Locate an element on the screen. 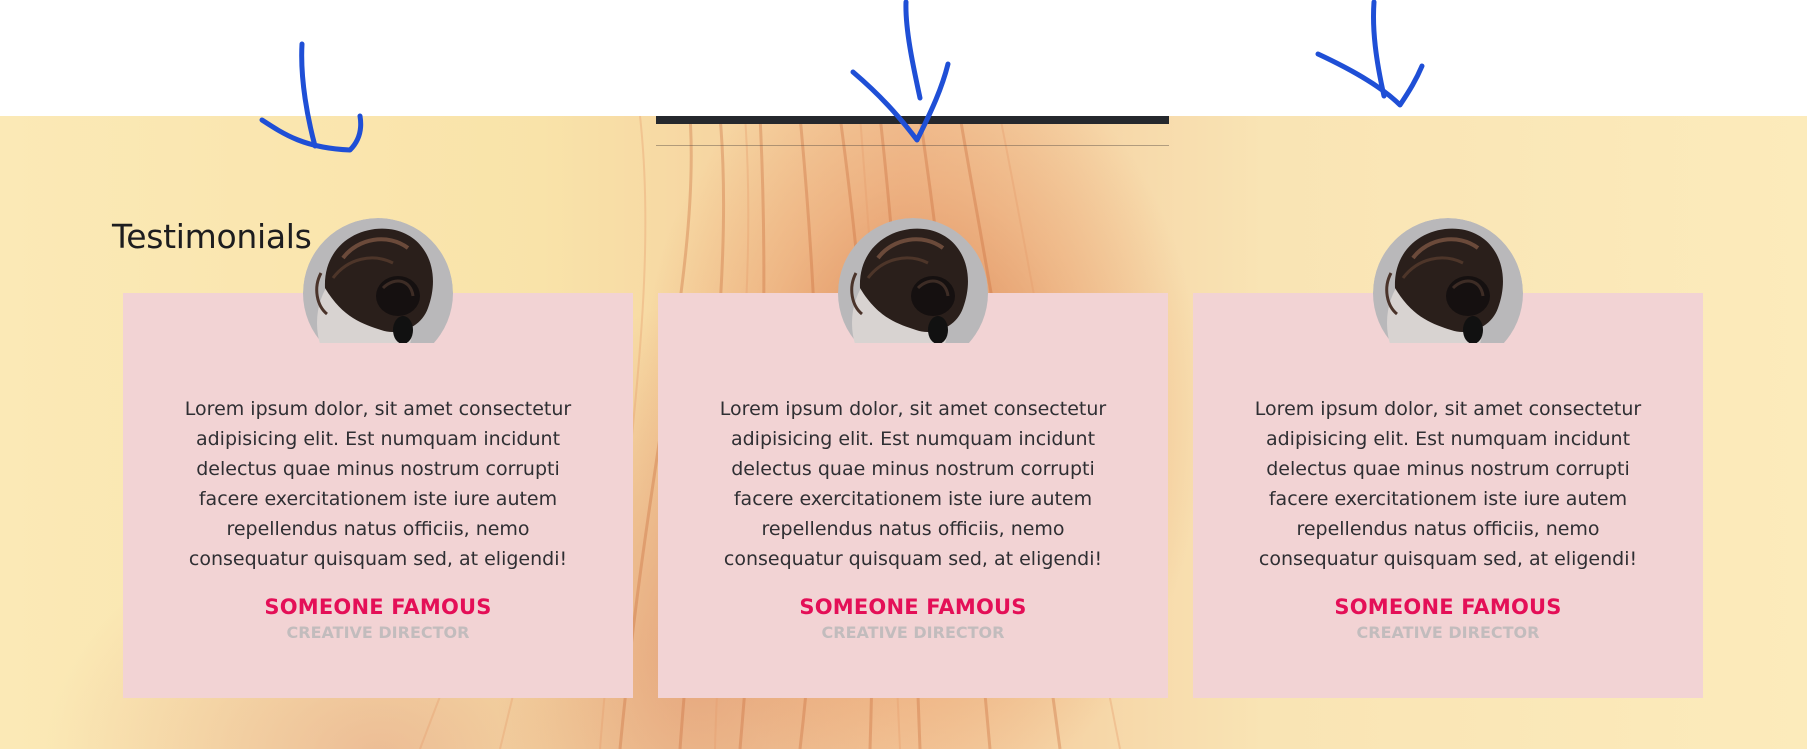 Image resolution: width=1807 pixels, height=749 pixels. navbar-dark-bar is located at coordinates (912, 120).